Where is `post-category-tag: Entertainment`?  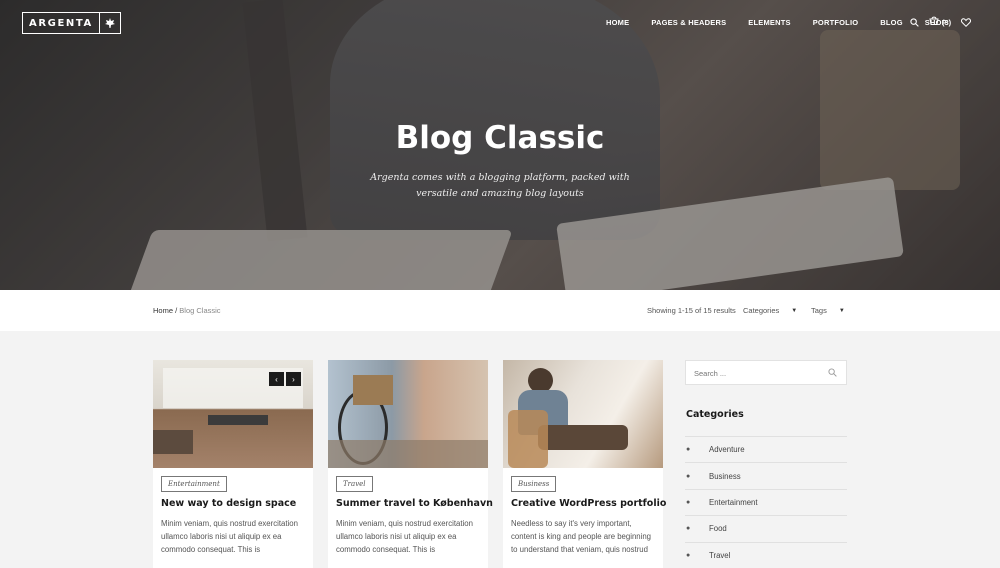 post-category-tag: Entertainment is located at coordinates (194, 484).